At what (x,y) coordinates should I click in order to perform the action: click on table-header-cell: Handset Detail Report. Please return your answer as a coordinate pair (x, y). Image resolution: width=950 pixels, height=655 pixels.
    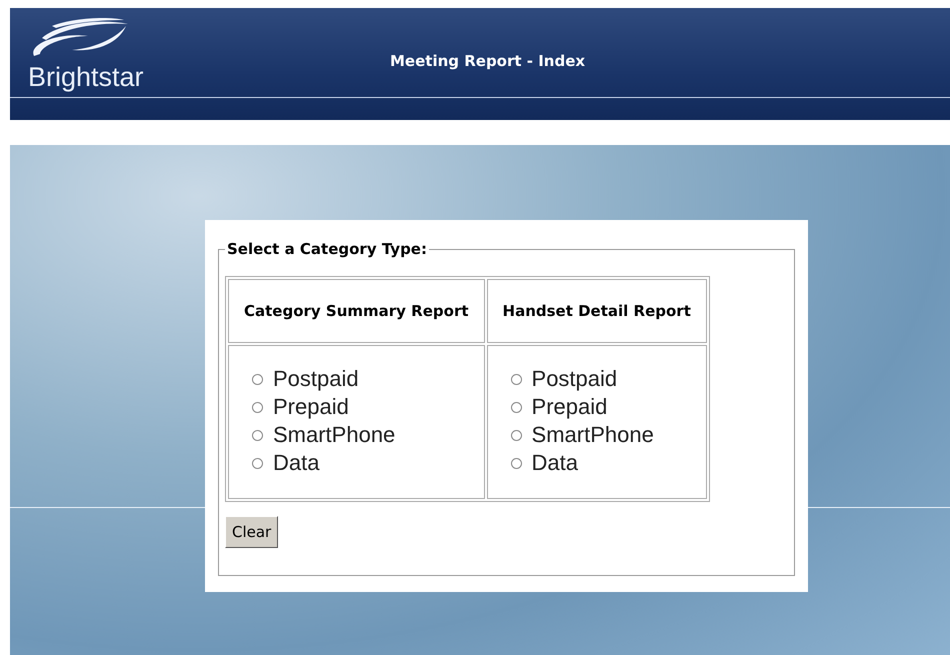
    Looking at the image, I should click on (596, 311).